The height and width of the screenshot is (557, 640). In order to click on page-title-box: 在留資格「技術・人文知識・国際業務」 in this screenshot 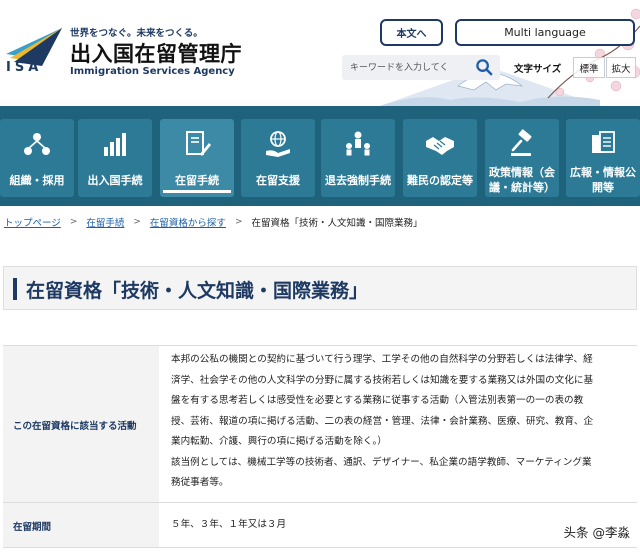, I will do `click(320, 288)`.